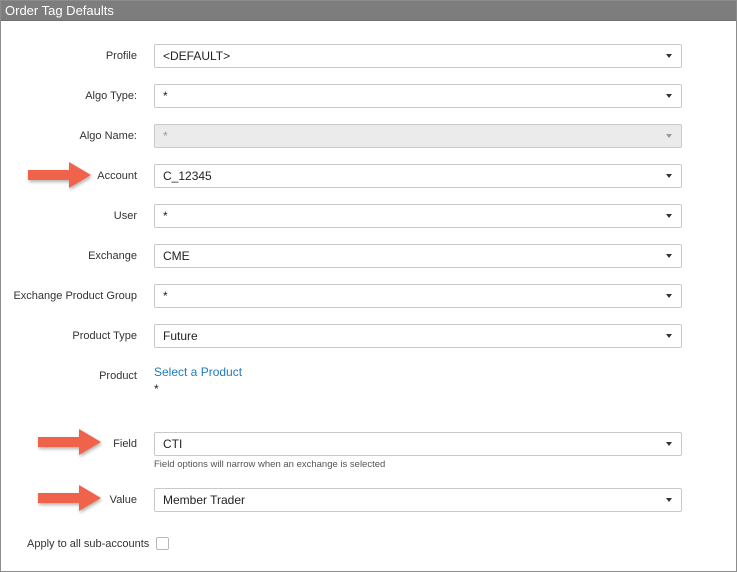  Describe the element at coordinates (165, 216) in the screenshot. I see `user-value: *` at that location.